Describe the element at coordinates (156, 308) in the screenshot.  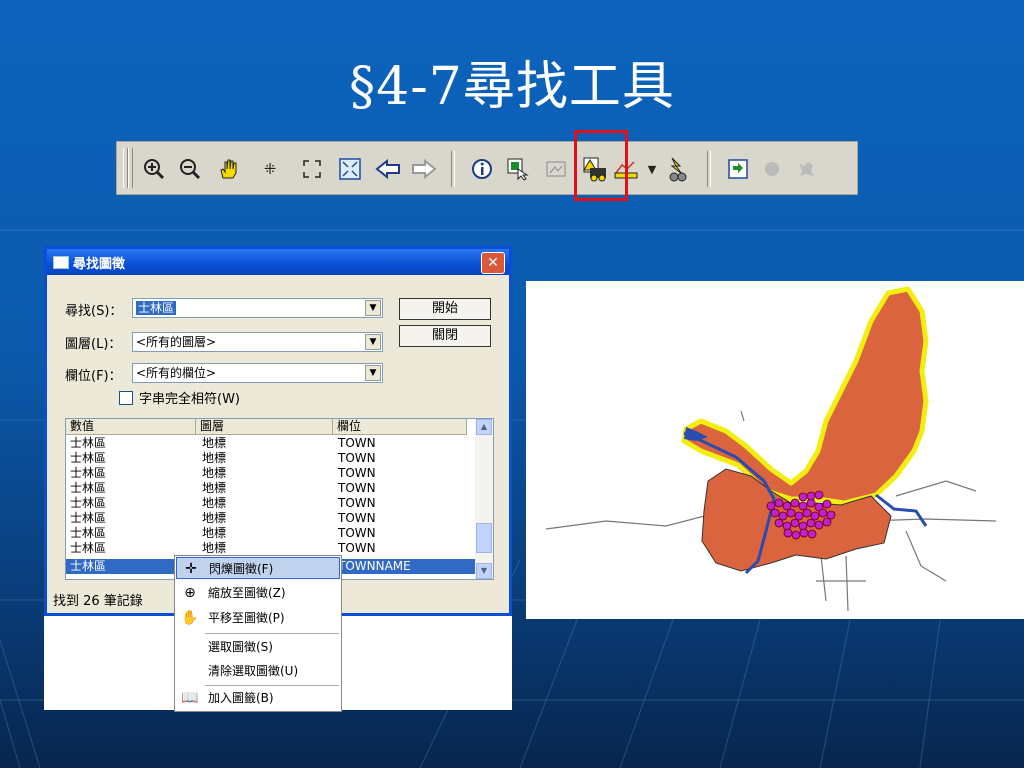
I see `find-value: 士林區` at that location.